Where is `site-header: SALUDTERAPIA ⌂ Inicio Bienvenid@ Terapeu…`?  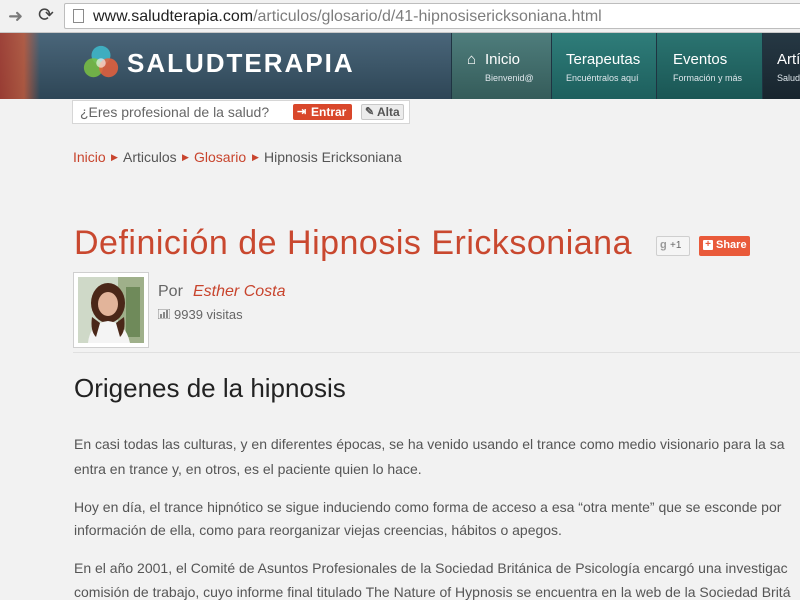
site-header: SALUDTERAPIA ⌂ Inicio Bienvenid@ Terapeu… is located at coordinates (400, 66).